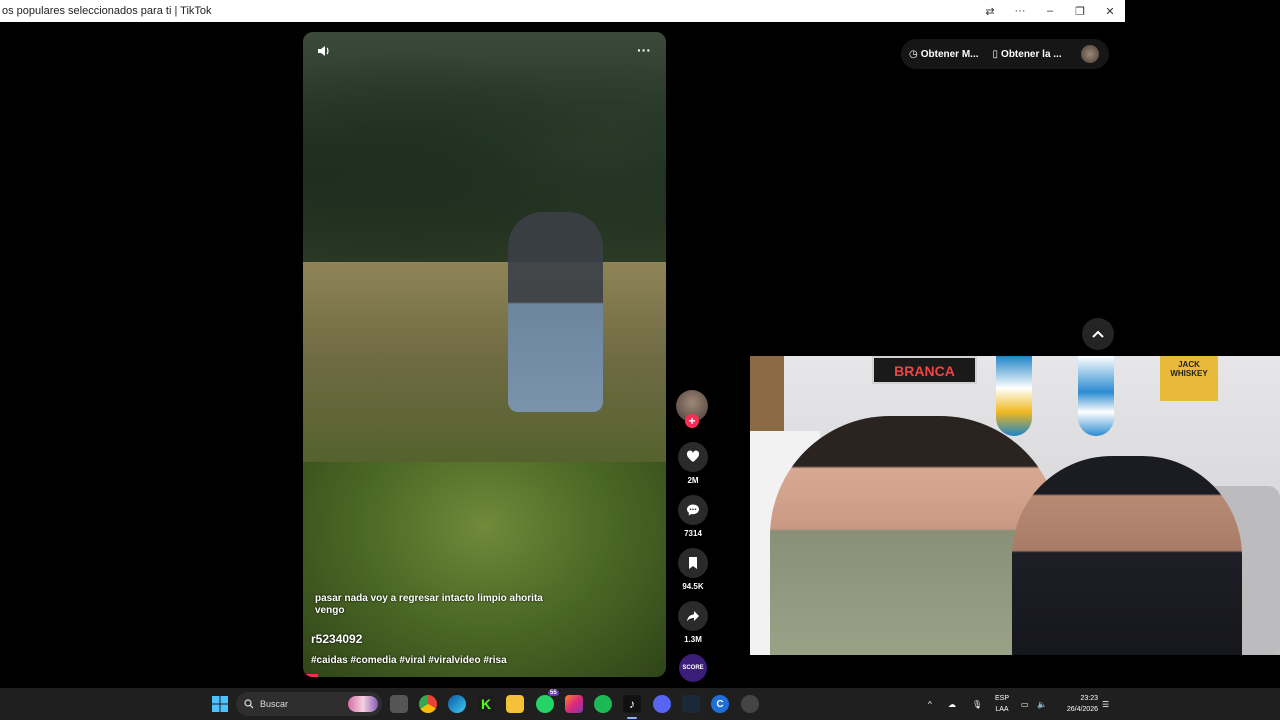  Describe the element at coordinates (692, 409) in the screenshot. I see `creator-avatar-wrap: +` at that location.